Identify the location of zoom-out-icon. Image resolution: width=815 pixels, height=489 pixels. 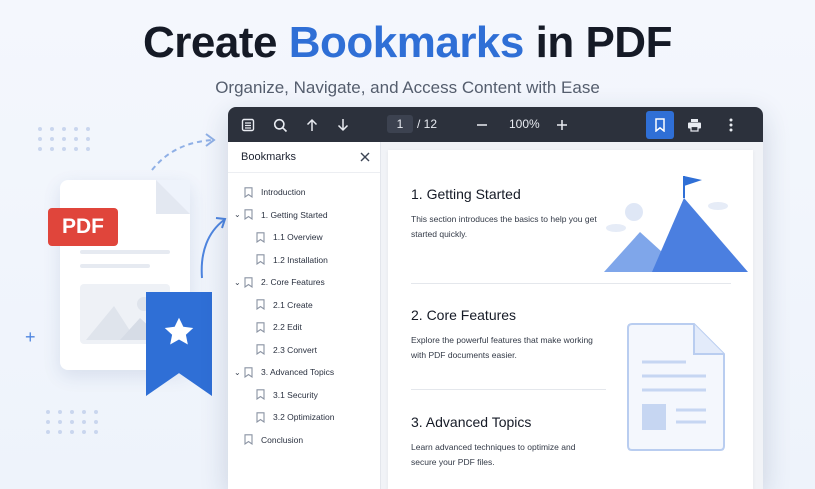
(482, 125).